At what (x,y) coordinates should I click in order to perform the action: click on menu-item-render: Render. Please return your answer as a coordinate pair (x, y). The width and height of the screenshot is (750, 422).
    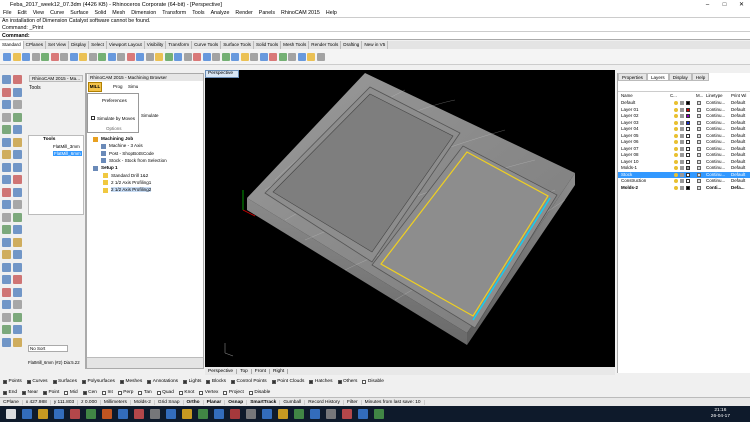
    Looking at the image, I should click on (243, 13).